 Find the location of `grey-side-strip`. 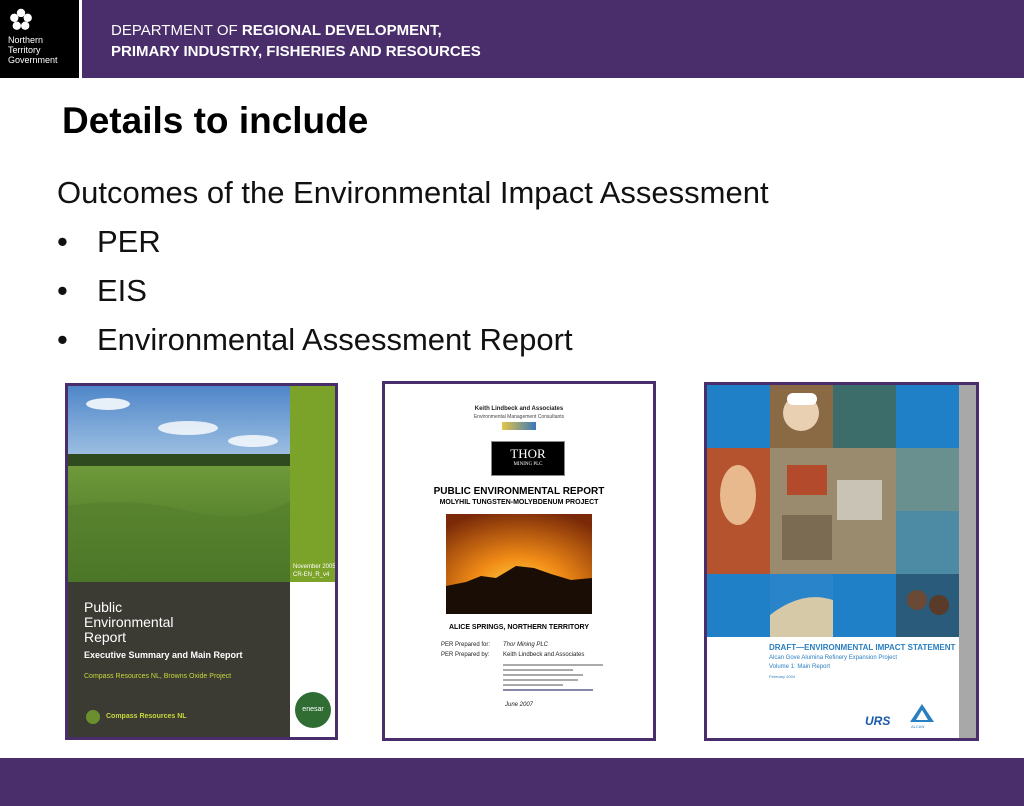

grey-side-strip is located at coordinates (967, 561).